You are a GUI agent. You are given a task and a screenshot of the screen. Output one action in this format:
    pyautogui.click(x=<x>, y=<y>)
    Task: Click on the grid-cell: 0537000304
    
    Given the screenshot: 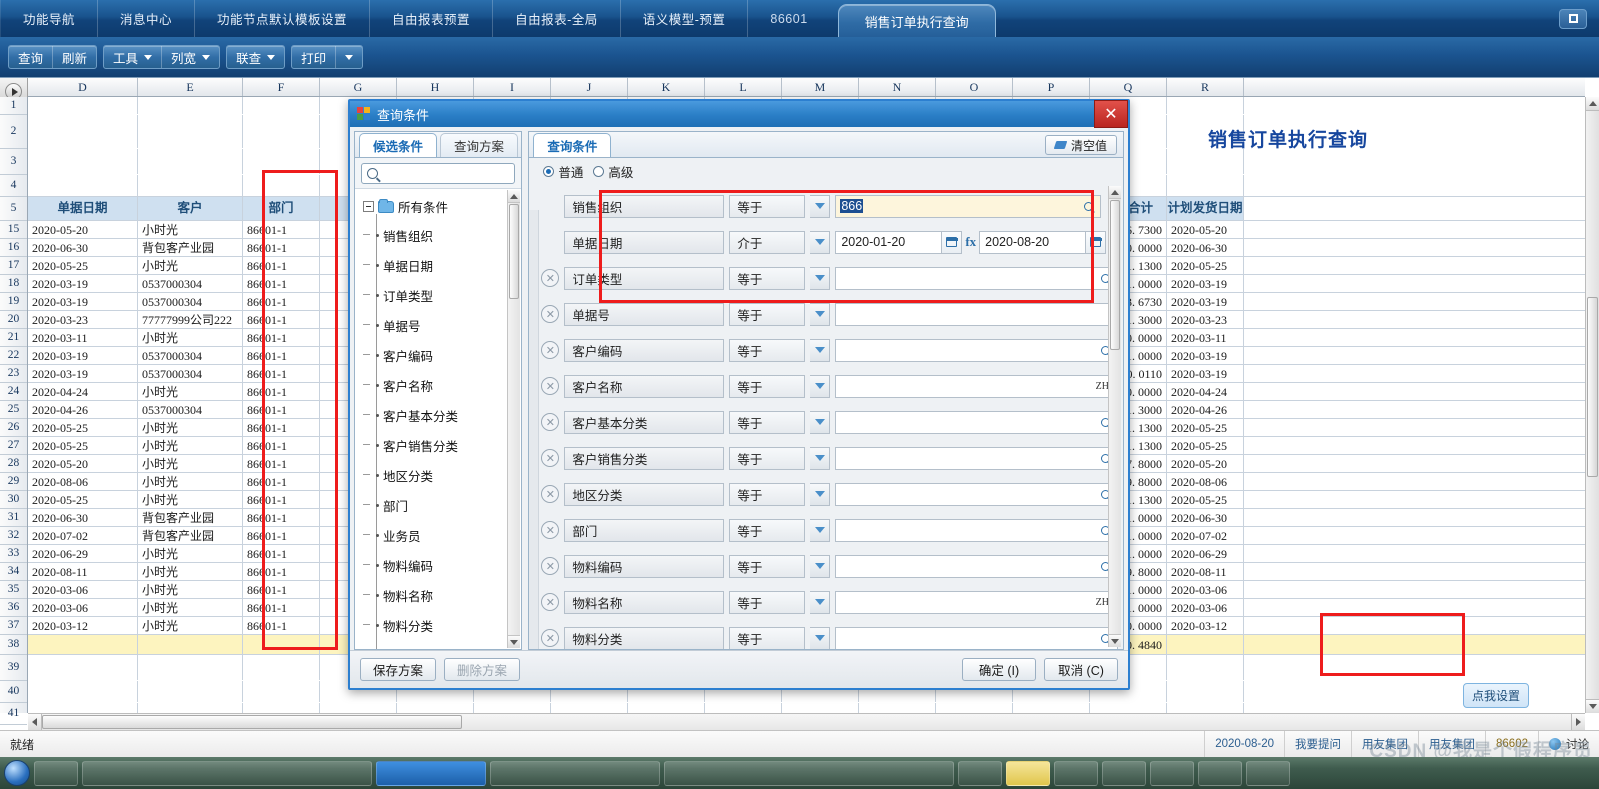 What is the action you would take?
    pyautogui.click(x=190, y=409)
    